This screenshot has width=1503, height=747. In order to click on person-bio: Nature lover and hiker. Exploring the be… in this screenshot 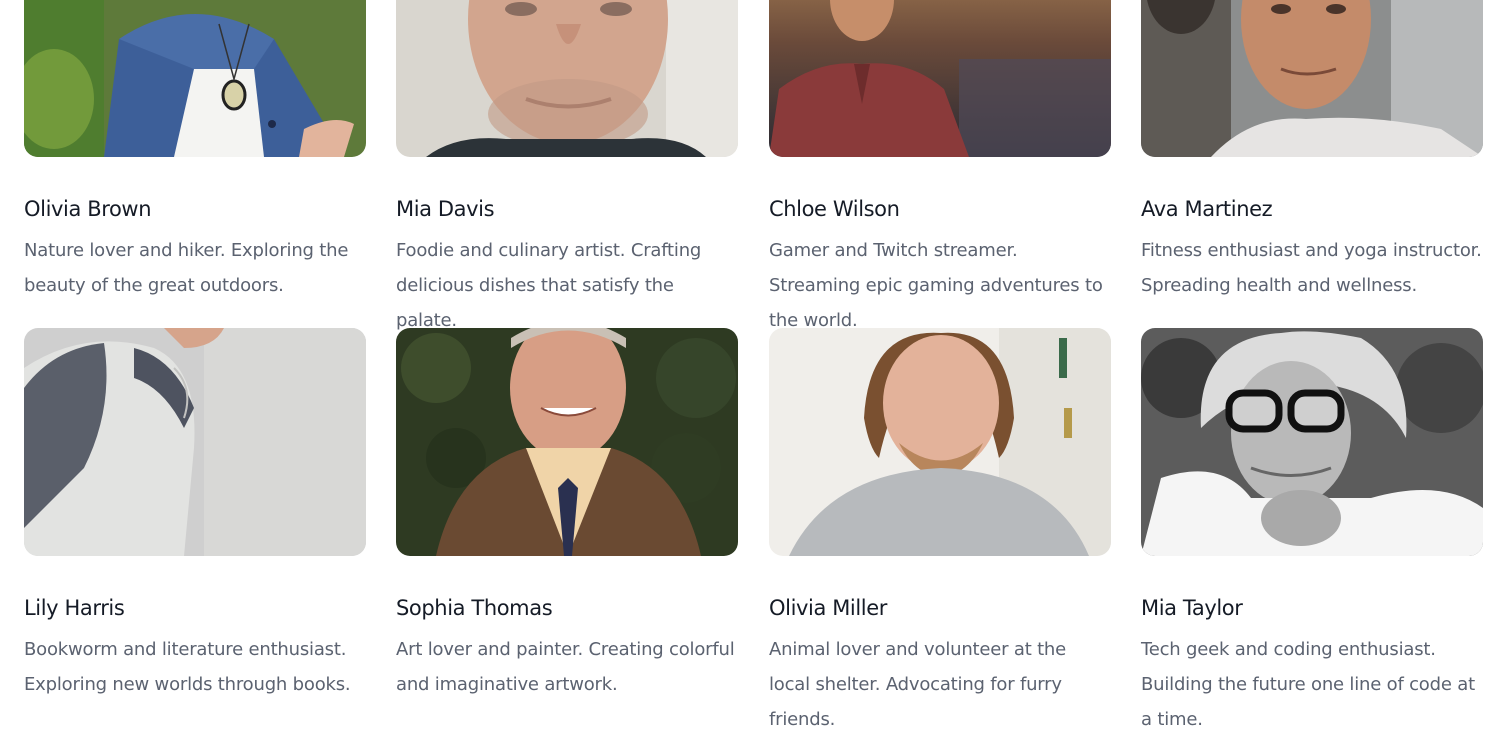, I will do `click(186, 268)`.